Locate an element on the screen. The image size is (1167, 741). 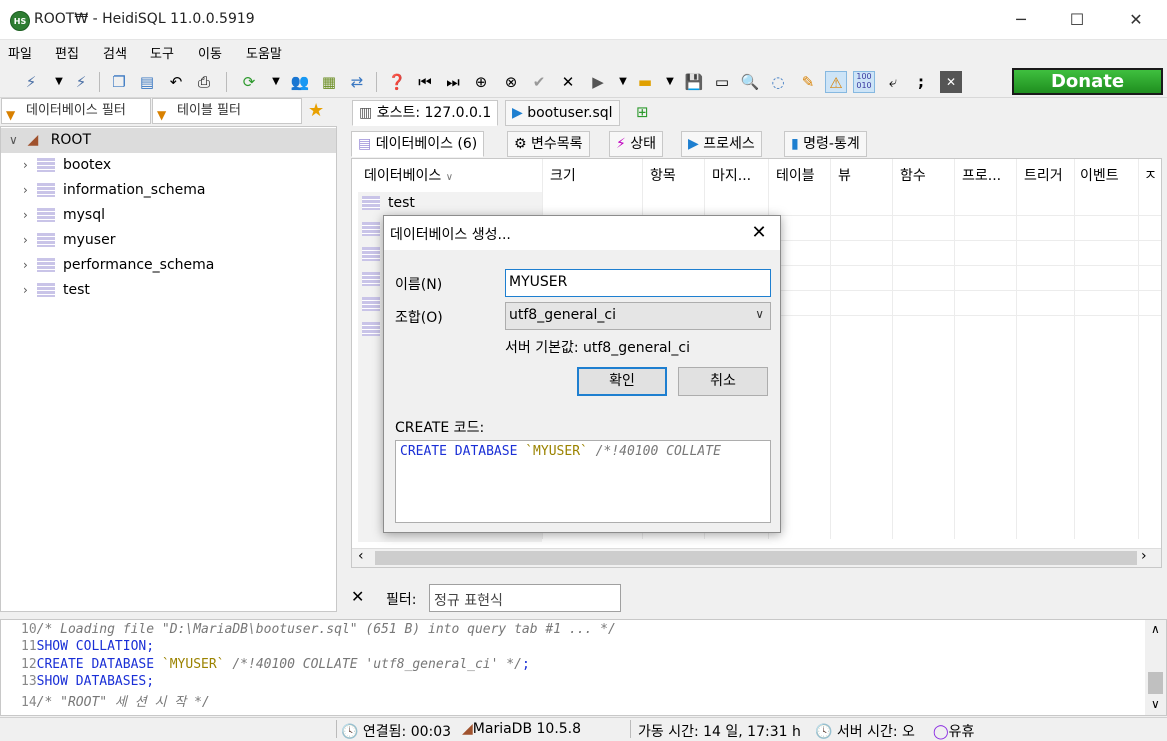
ok-button: 확인 is located at coordinates (622, 381).